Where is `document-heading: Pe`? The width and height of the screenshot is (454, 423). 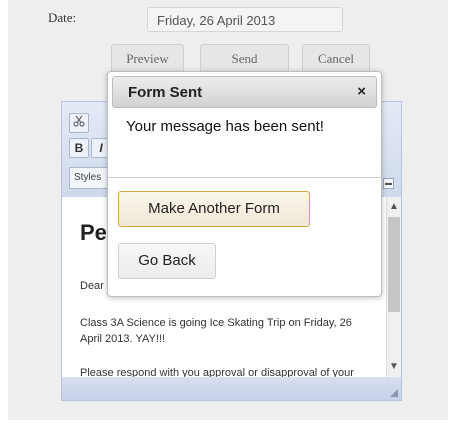
document-heading: Pe is located at coordinates (93, 232).